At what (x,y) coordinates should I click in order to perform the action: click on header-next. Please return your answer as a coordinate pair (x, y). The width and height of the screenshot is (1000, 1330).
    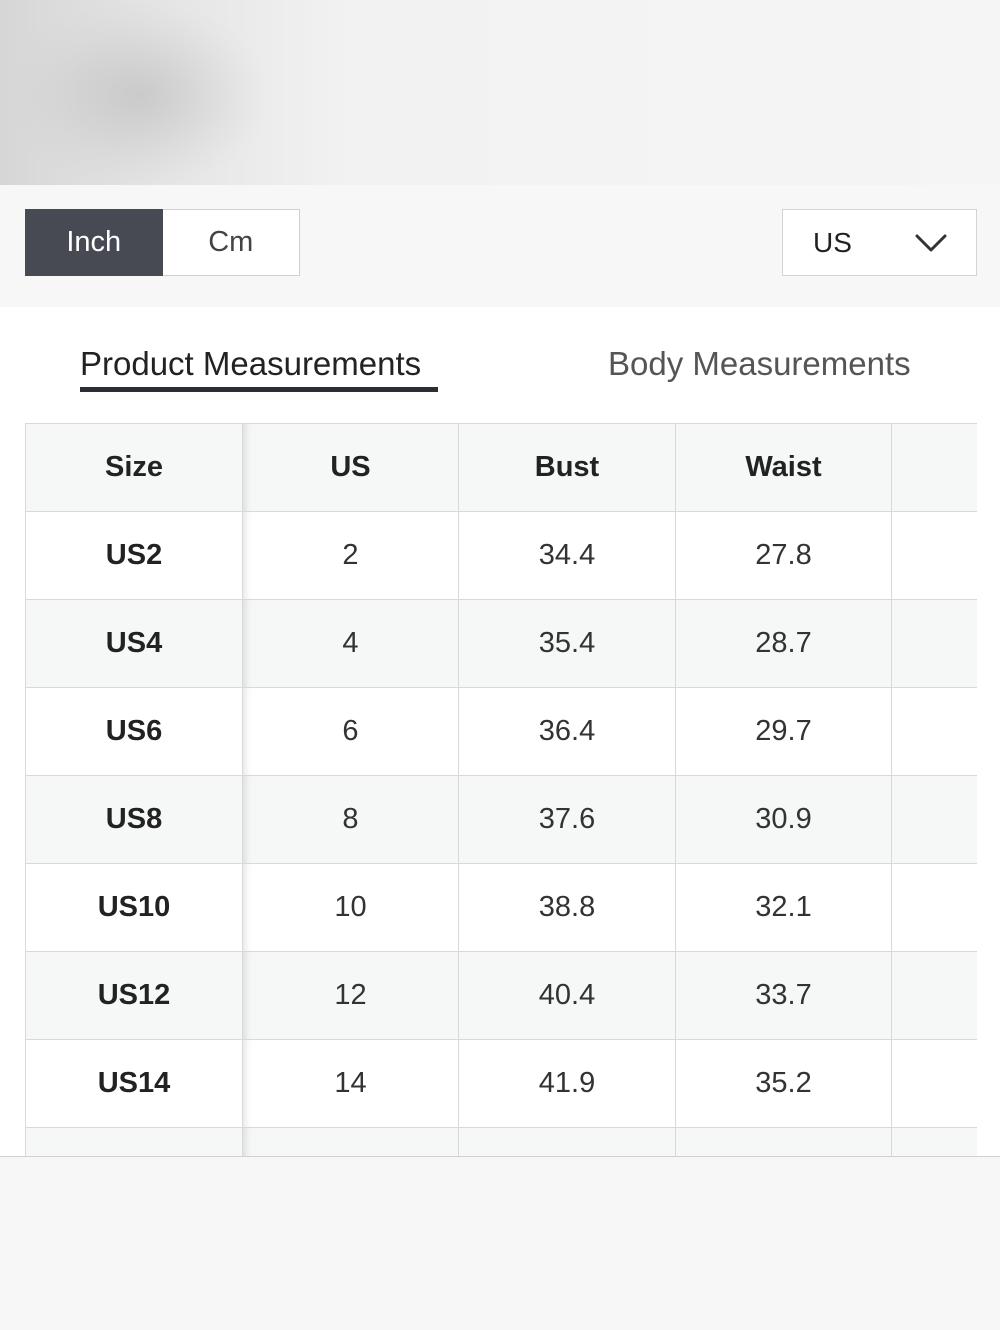
    Looking at the image, I should click on (934, 467).